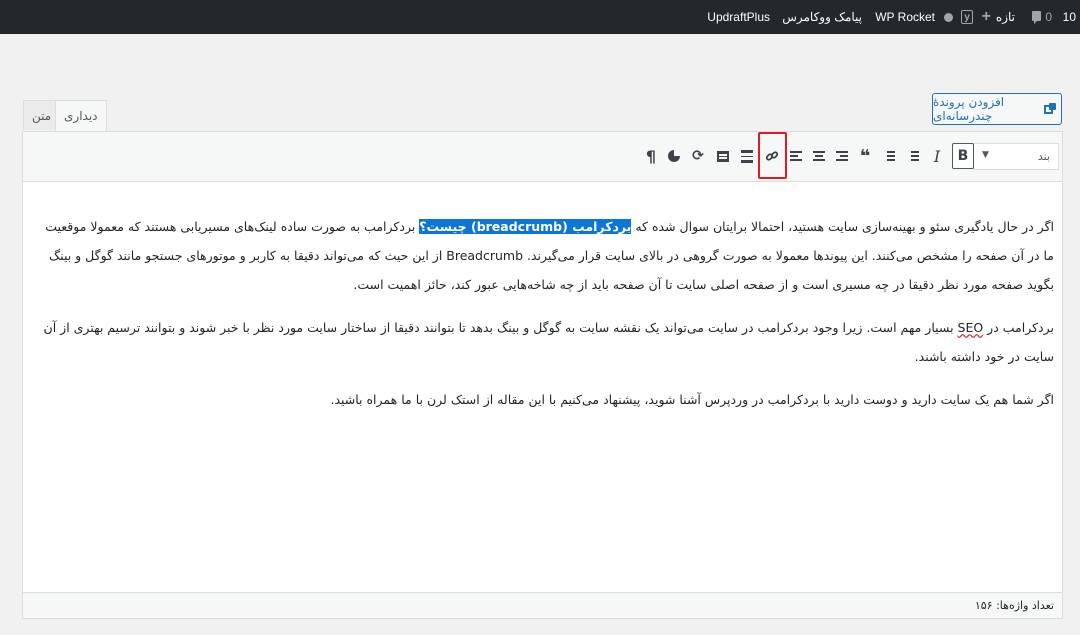  I want to click on status-menu, so click(948, 17).